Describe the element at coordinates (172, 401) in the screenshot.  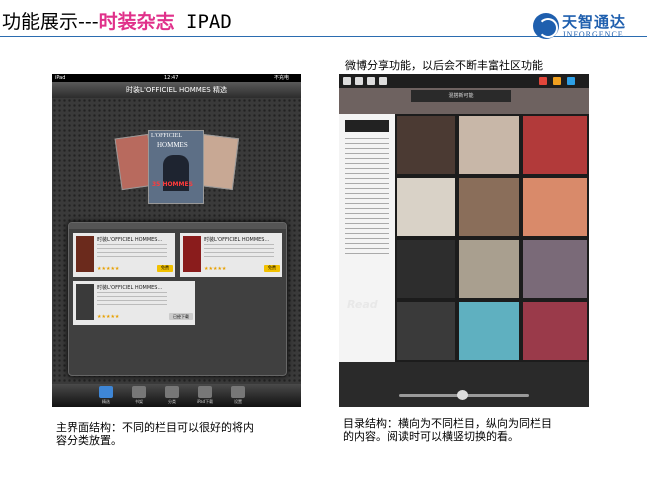
I see `tab-category-label: 分类` at that location.